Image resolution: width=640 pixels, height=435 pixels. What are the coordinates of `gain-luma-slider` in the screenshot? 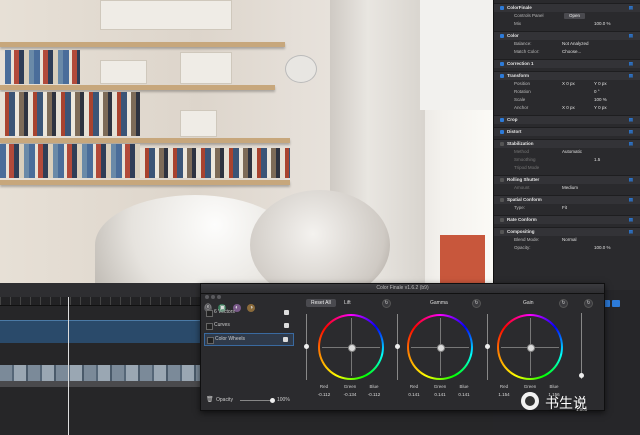 It's located at (487, 347).